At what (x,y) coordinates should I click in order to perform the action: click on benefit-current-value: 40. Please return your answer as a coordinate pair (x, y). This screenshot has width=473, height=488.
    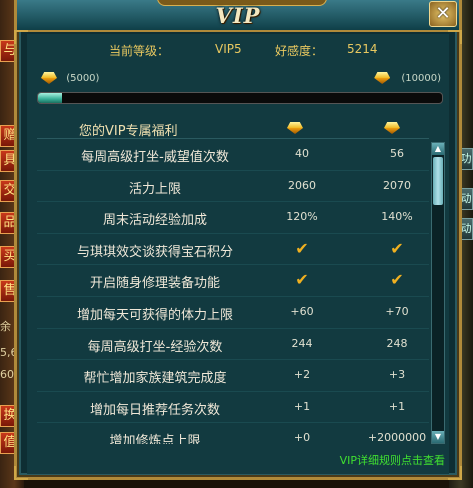
    Looking at the image, I should click on (302, 153).